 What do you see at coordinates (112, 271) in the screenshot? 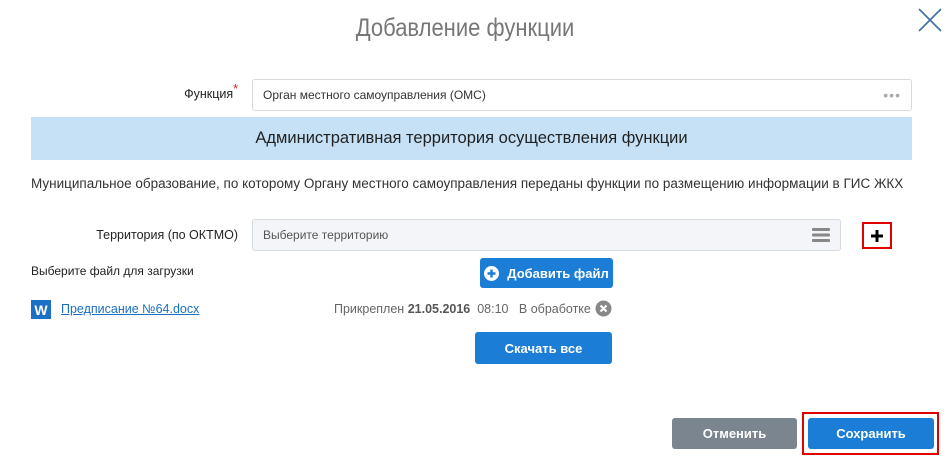
I see `upload-label: Выберите файл для загрузки` at bounding box center [112, 271].